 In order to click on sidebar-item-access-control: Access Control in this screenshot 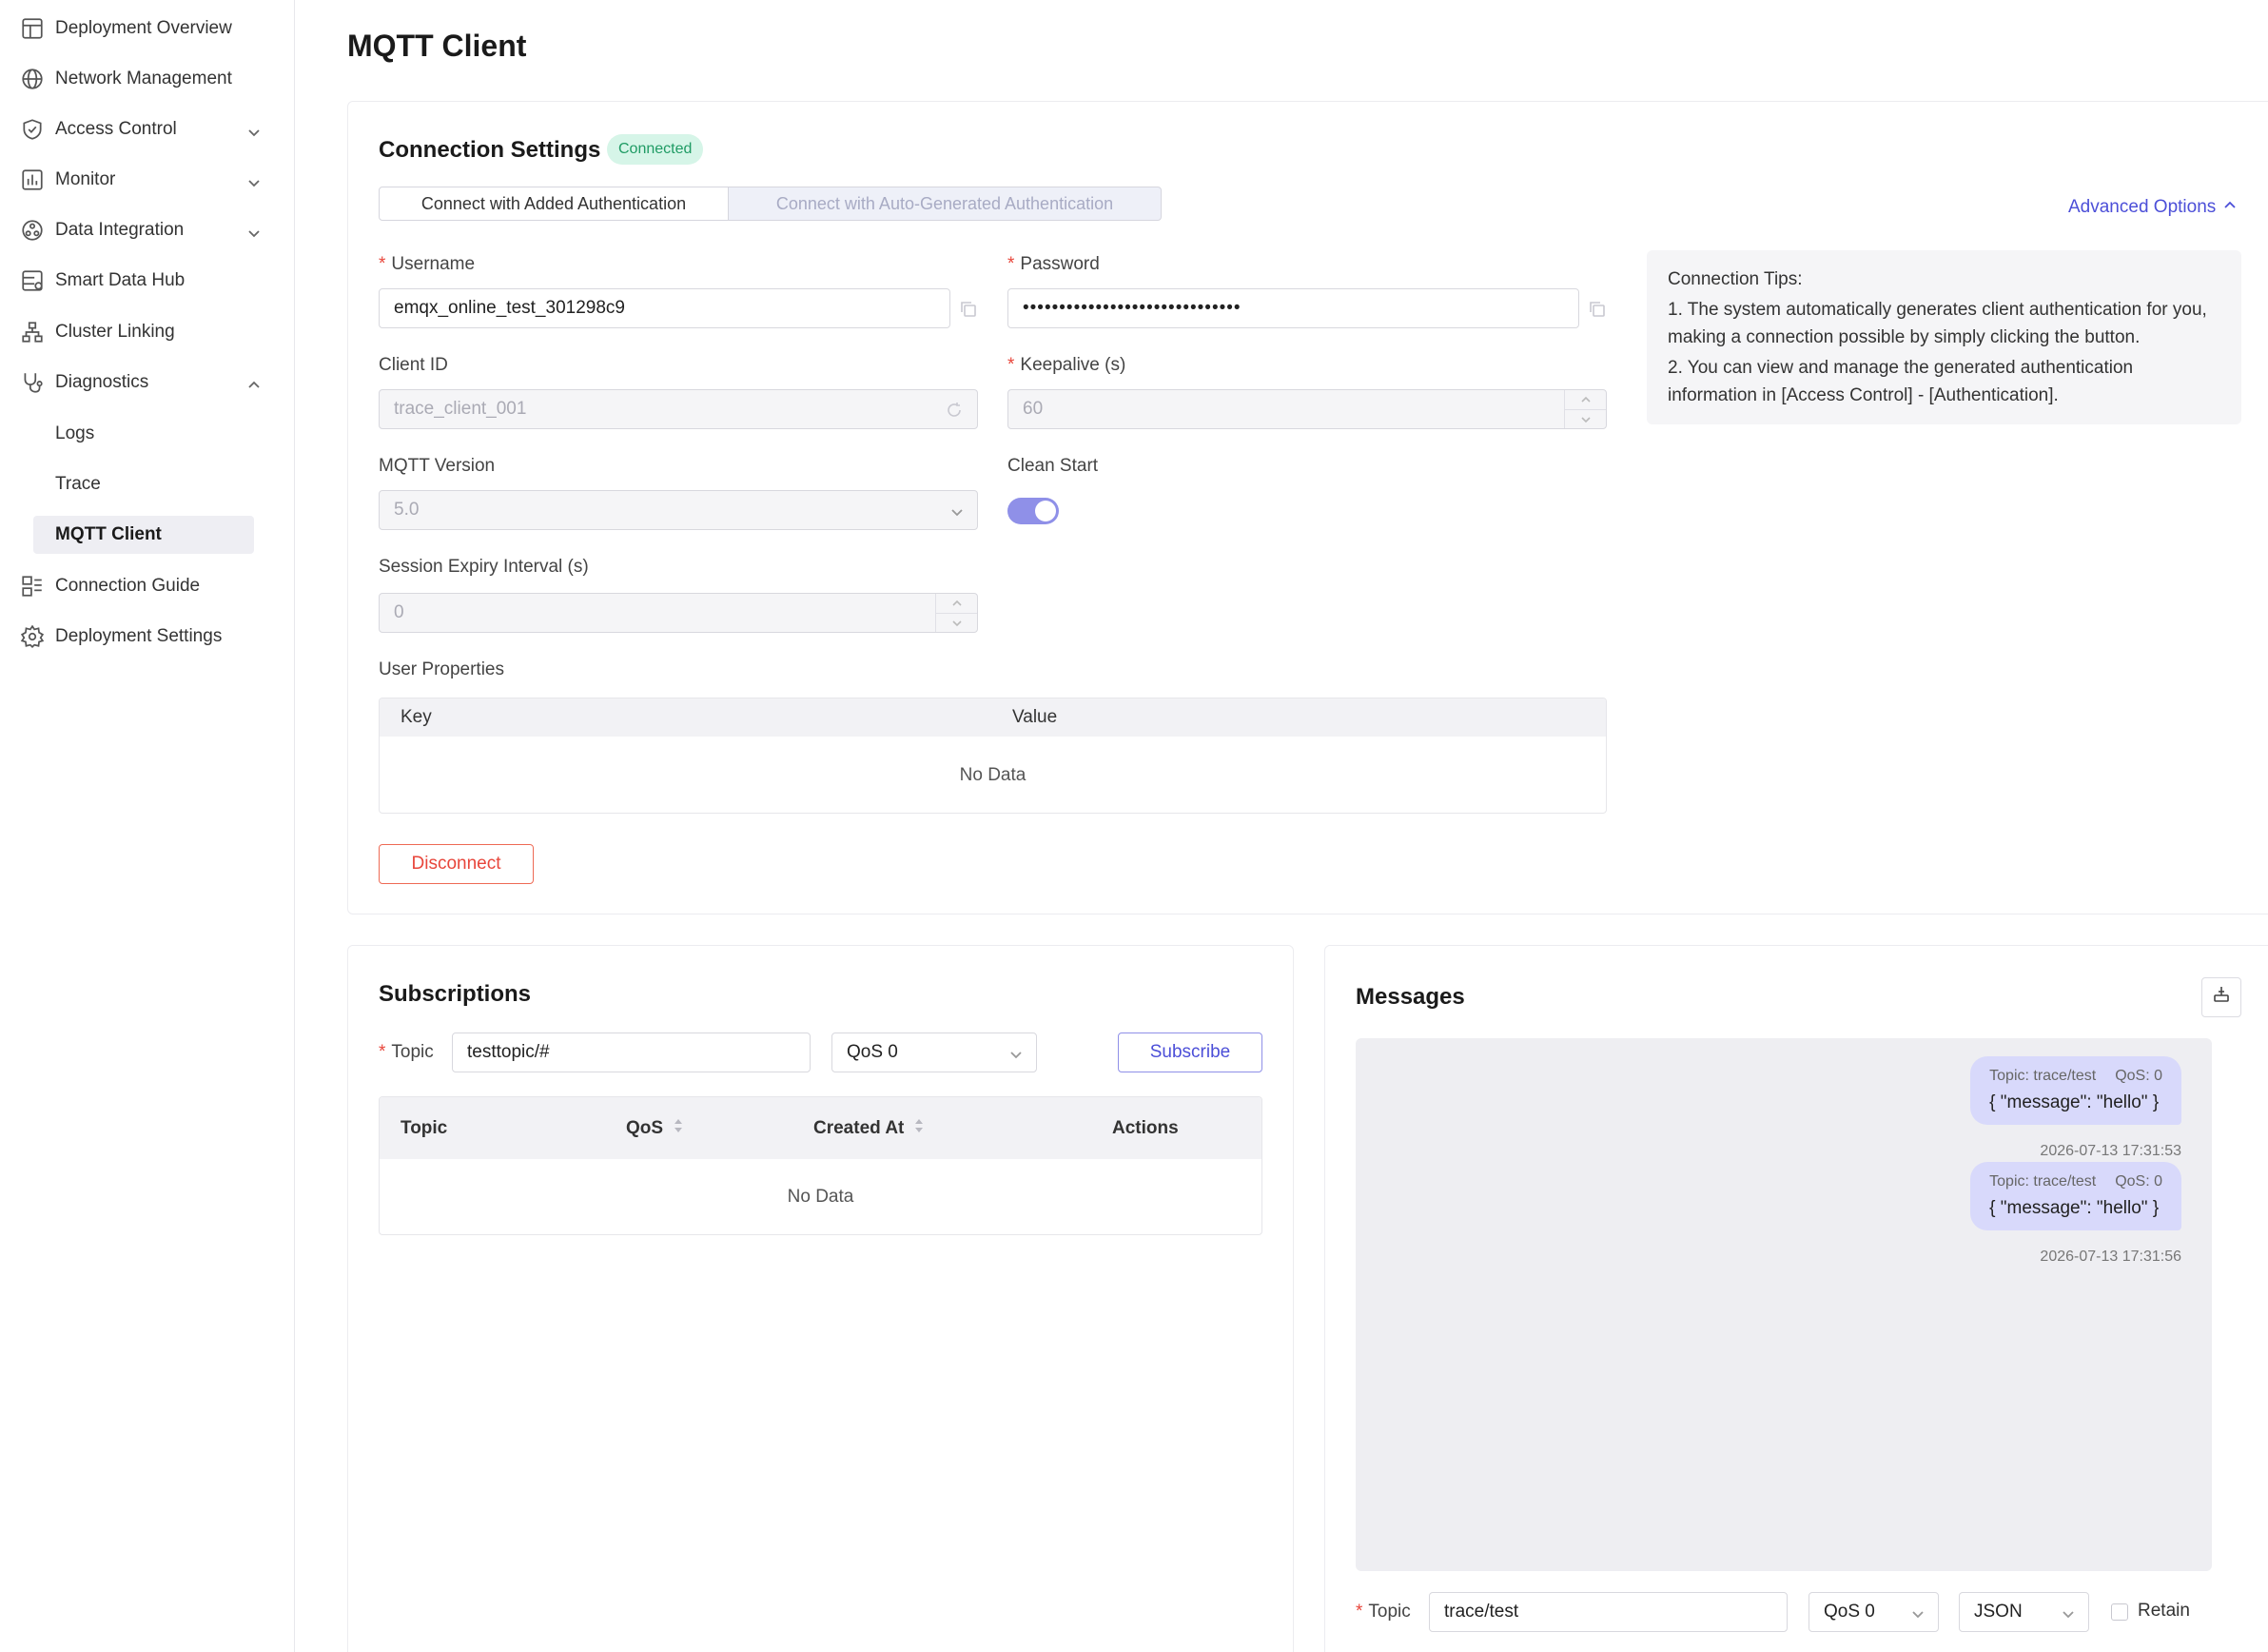, I will do `click(138, 129)`.